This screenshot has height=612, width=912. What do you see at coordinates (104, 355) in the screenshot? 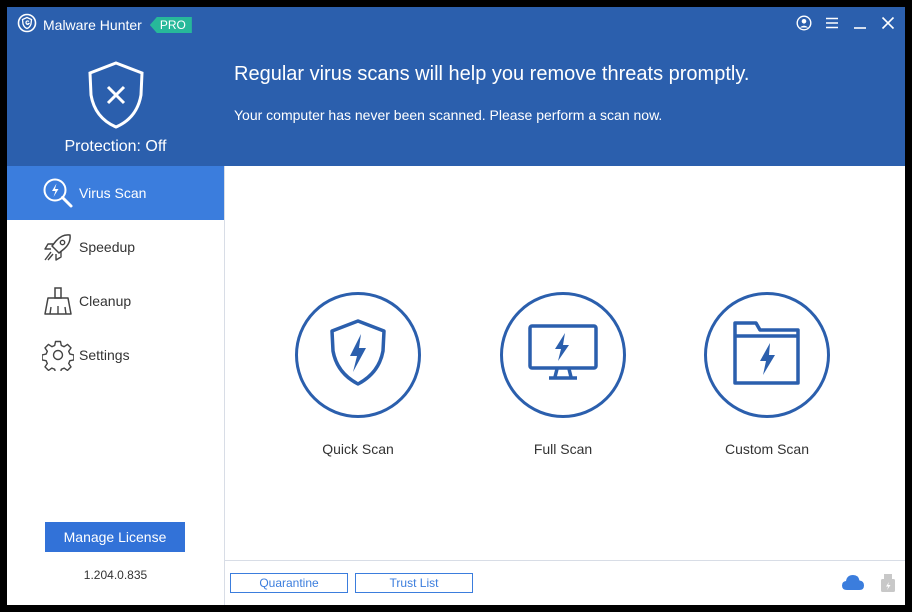
I see `sidebar-item-label: Settings` at bounding box center [104, 355].